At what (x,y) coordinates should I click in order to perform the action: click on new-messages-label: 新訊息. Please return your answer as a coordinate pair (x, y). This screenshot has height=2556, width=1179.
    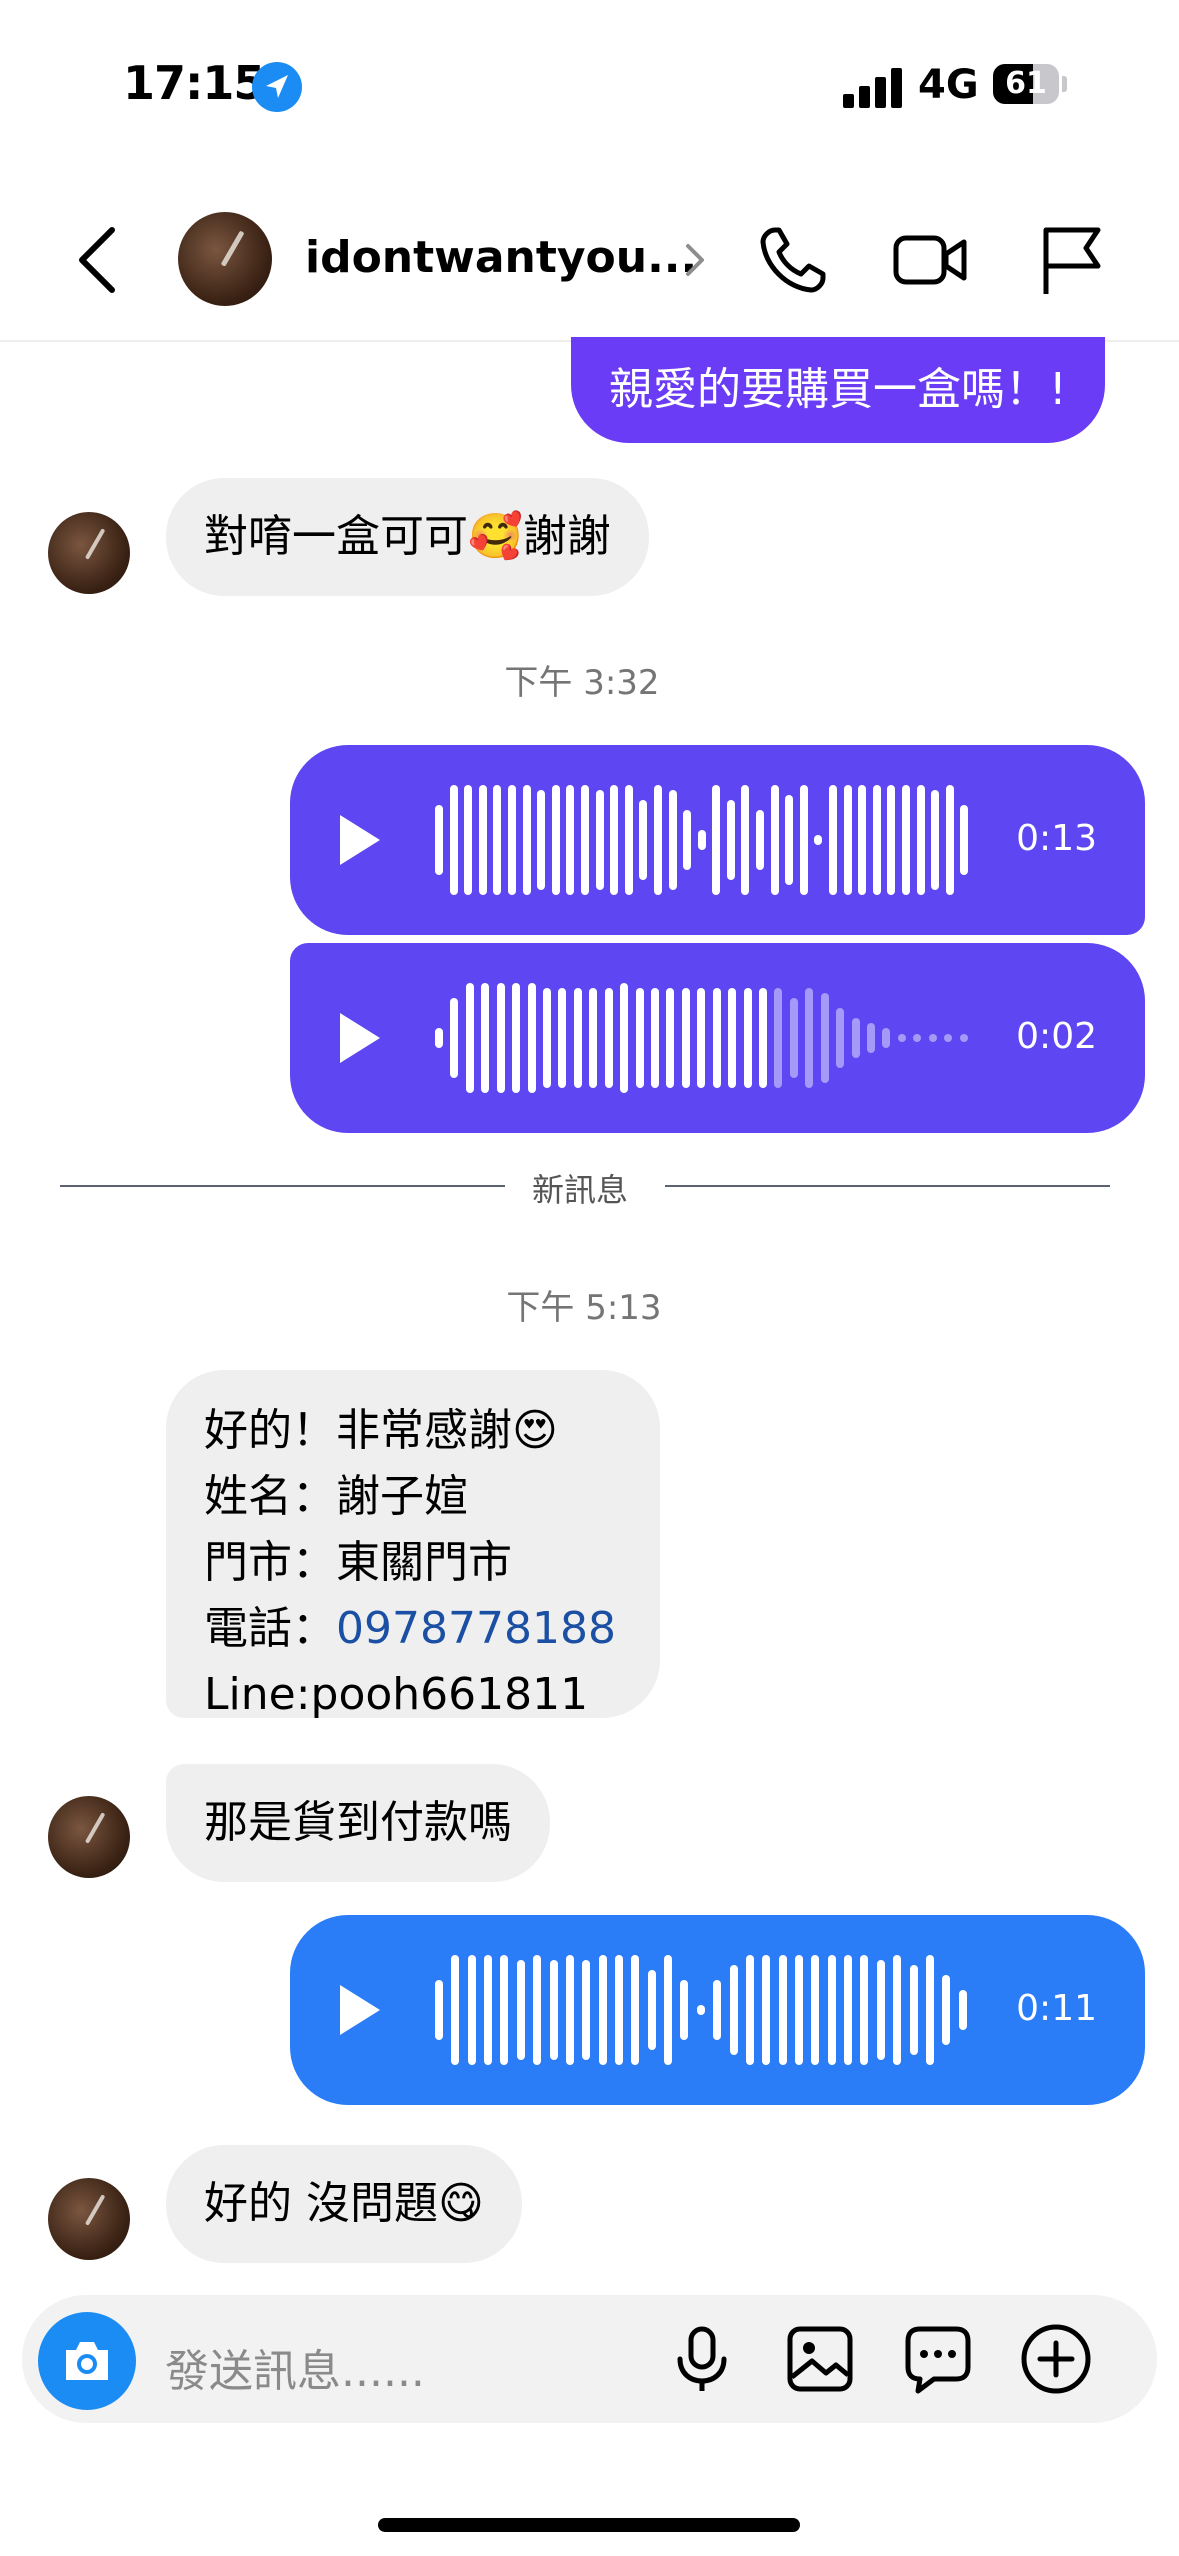
    Looking at the image, I should click on (580, 1190).